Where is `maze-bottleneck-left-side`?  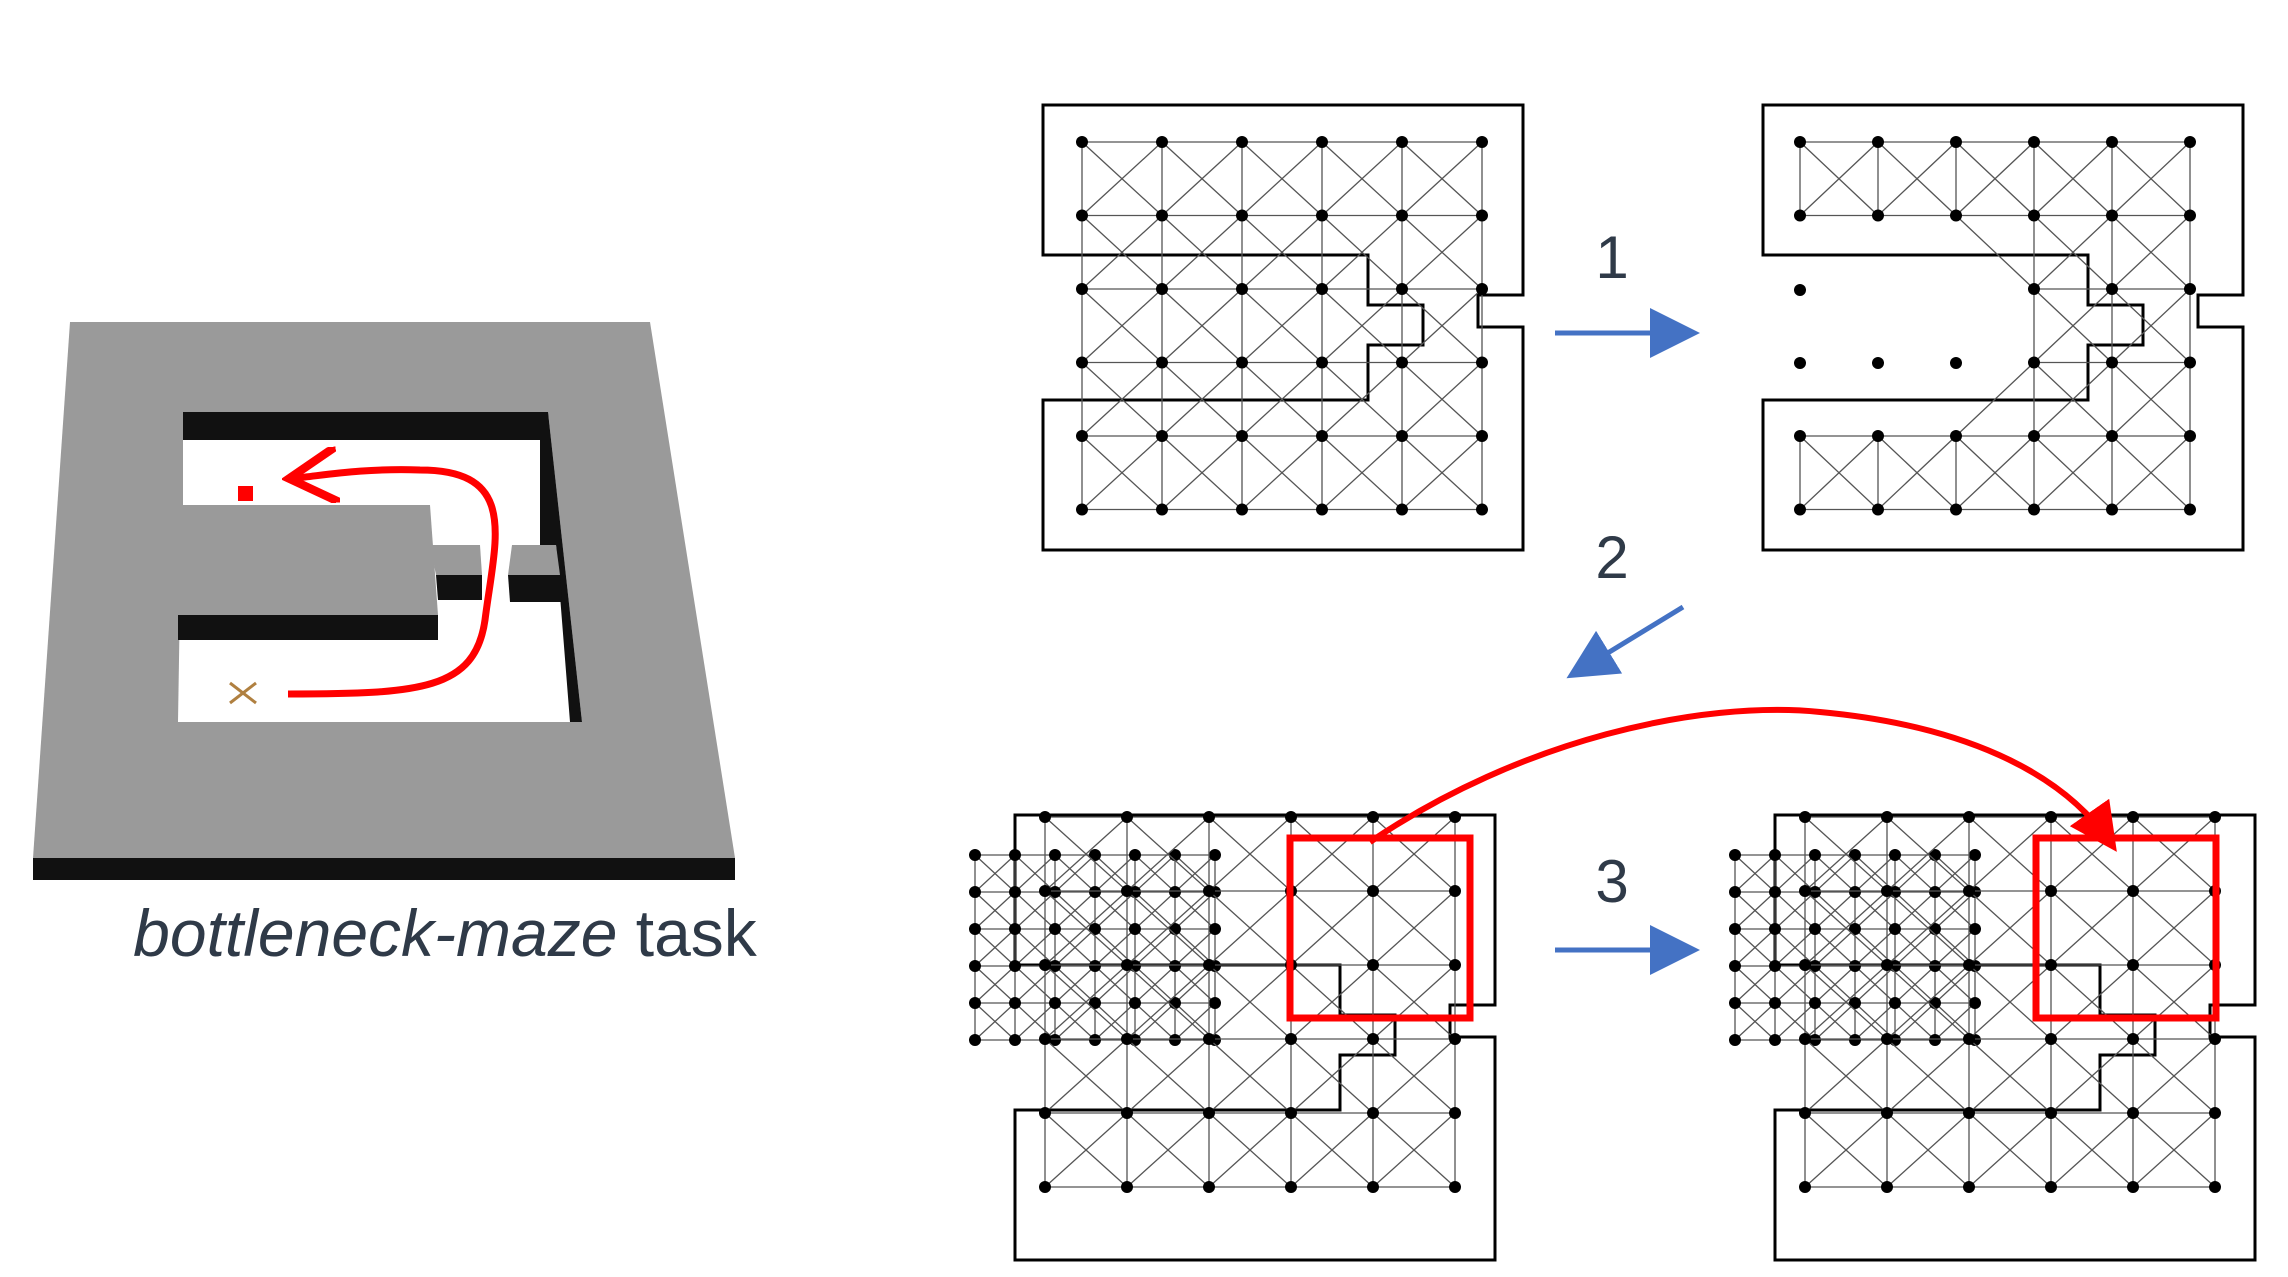
maze-bottleneck-left-side is located at coordinates (459, 587).